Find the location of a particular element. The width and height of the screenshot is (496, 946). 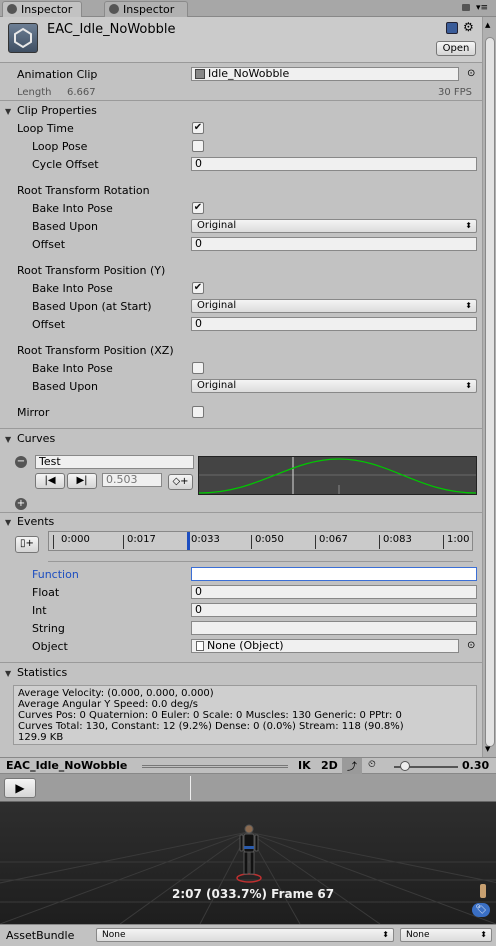

root-rotation-offset-field: 0 is located at coordinates (334, 244).